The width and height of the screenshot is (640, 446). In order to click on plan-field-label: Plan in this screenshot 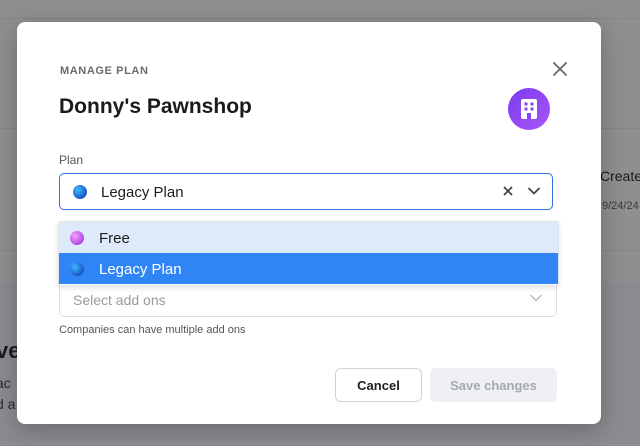, I will do `click(71, 160)`.